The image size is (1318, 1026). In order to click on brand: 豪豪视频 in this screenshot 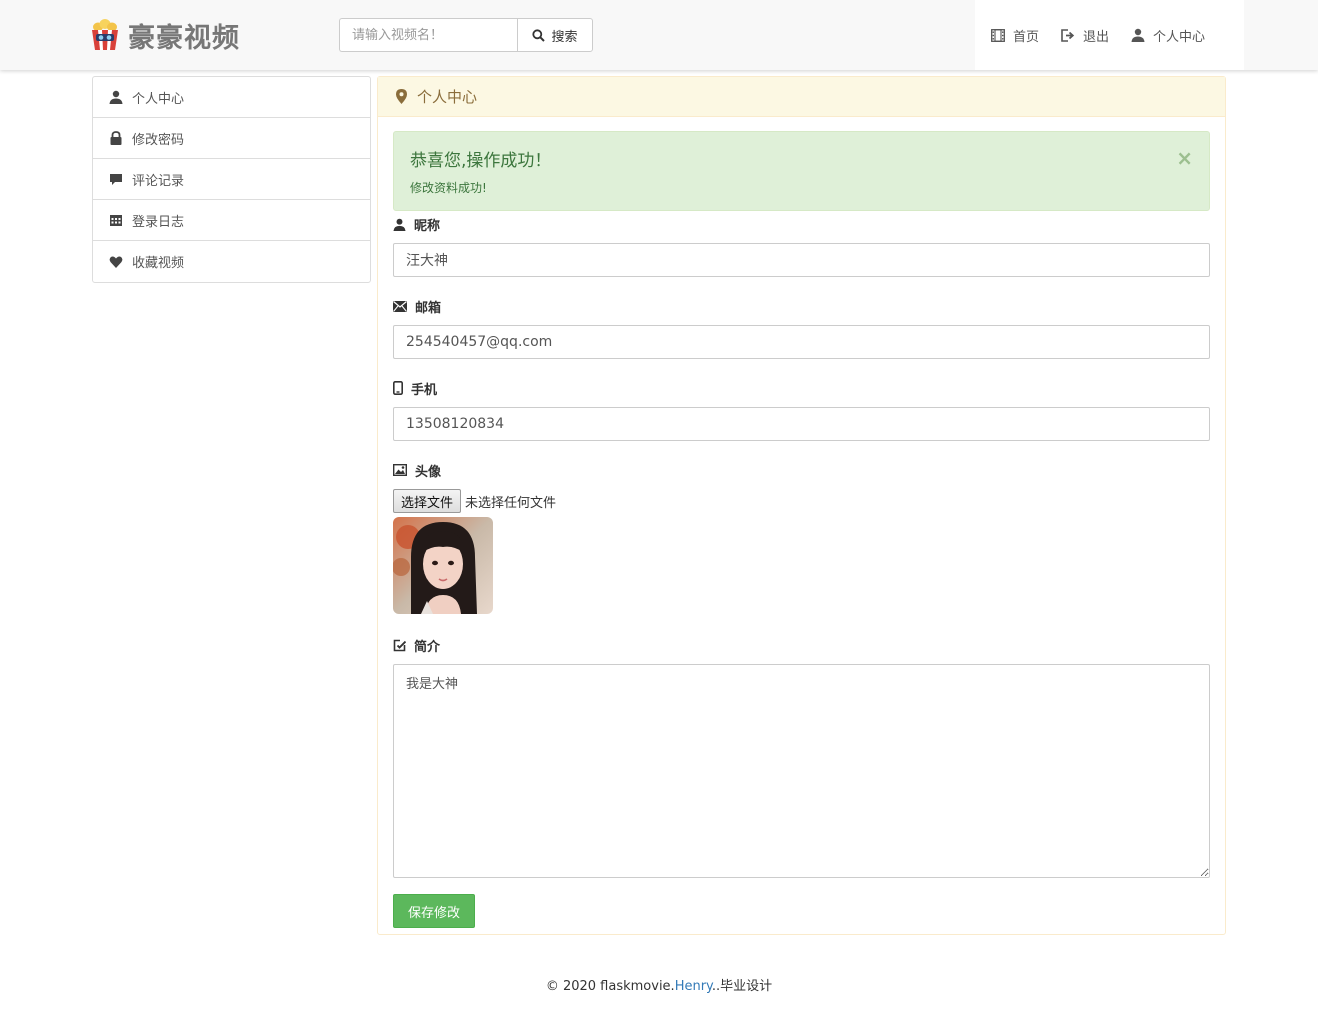, I will do `click(164, 35)`.